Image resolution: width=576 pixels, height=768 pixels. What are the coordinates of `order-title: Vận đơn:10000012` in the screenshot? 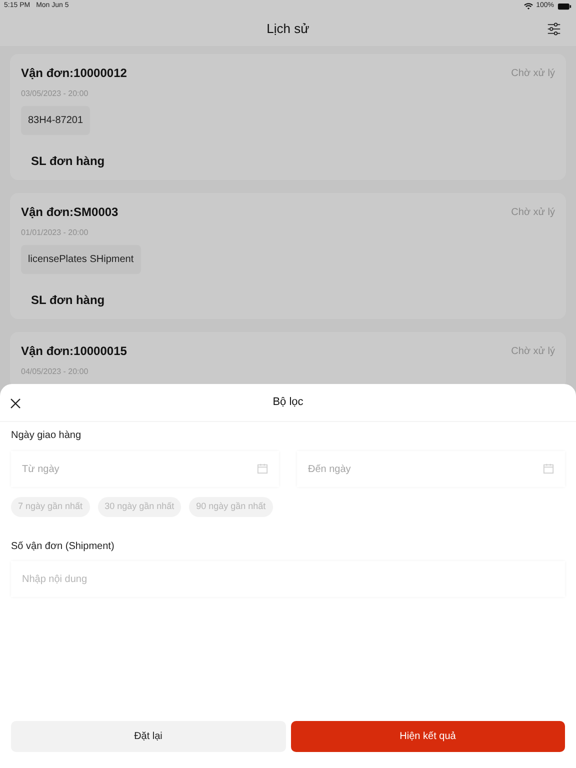 It's located at (74, 73).